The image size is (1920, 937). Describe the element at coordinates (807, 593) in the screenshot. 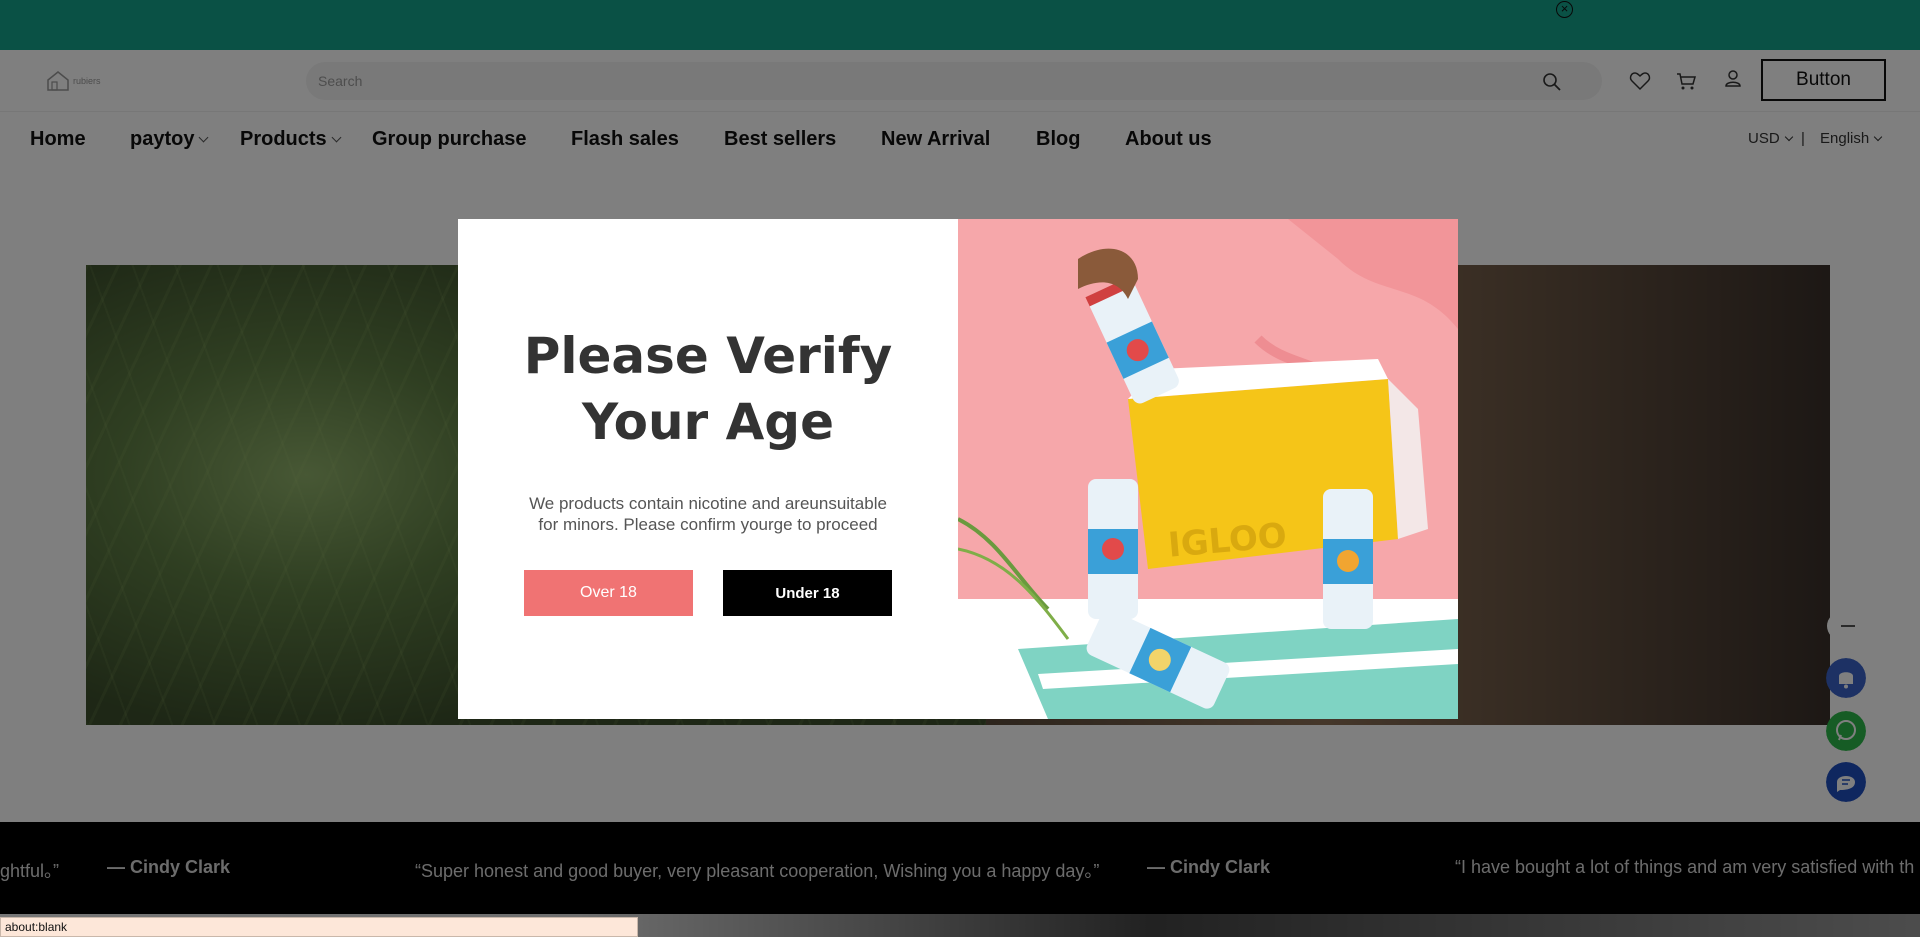

I see `under-18-button: Under 18` at that location.